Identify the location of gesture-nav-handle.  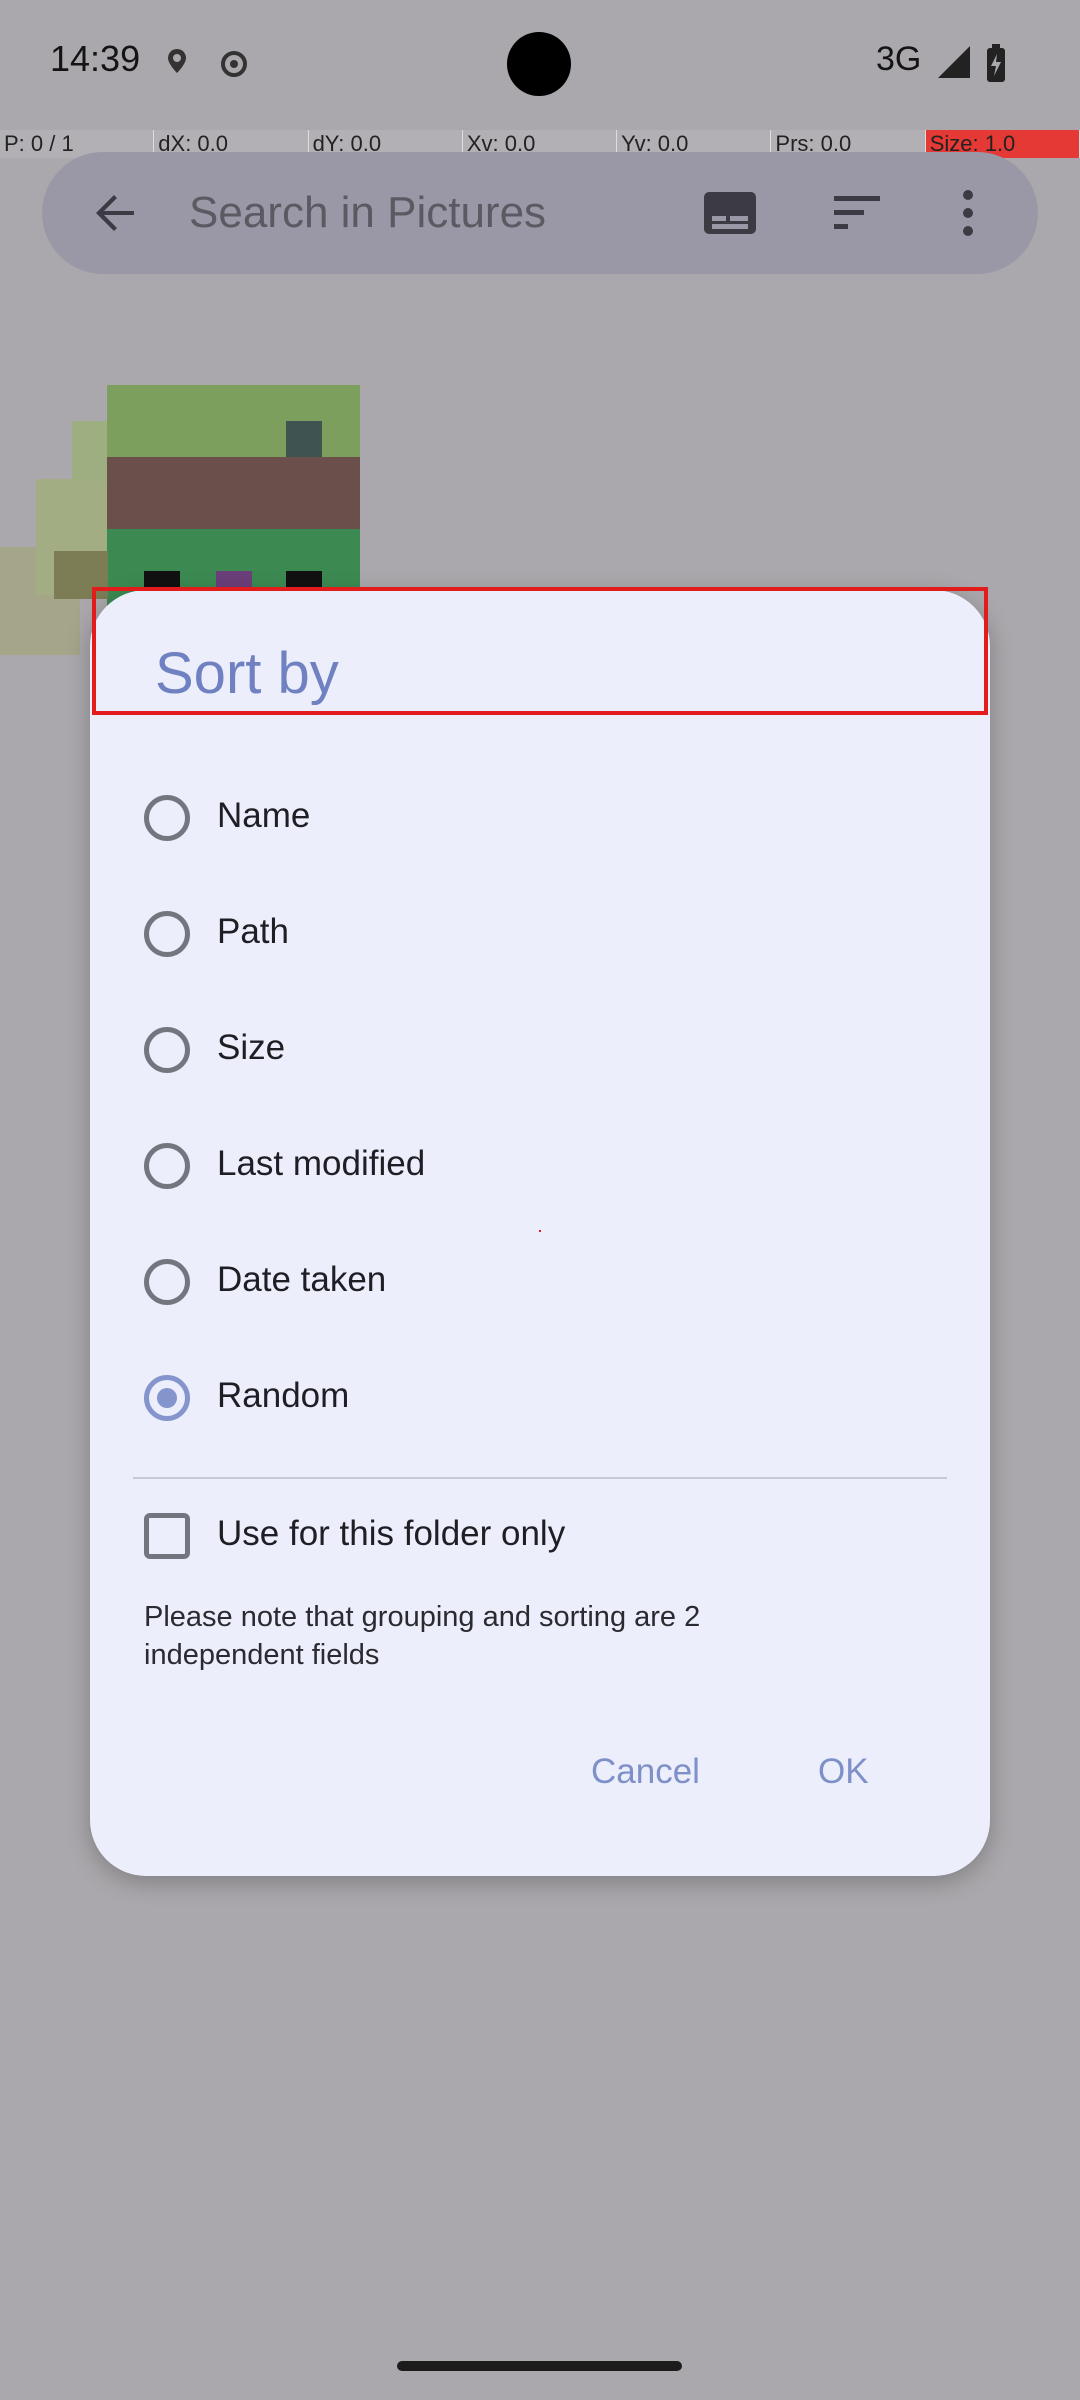
(539, 2366).